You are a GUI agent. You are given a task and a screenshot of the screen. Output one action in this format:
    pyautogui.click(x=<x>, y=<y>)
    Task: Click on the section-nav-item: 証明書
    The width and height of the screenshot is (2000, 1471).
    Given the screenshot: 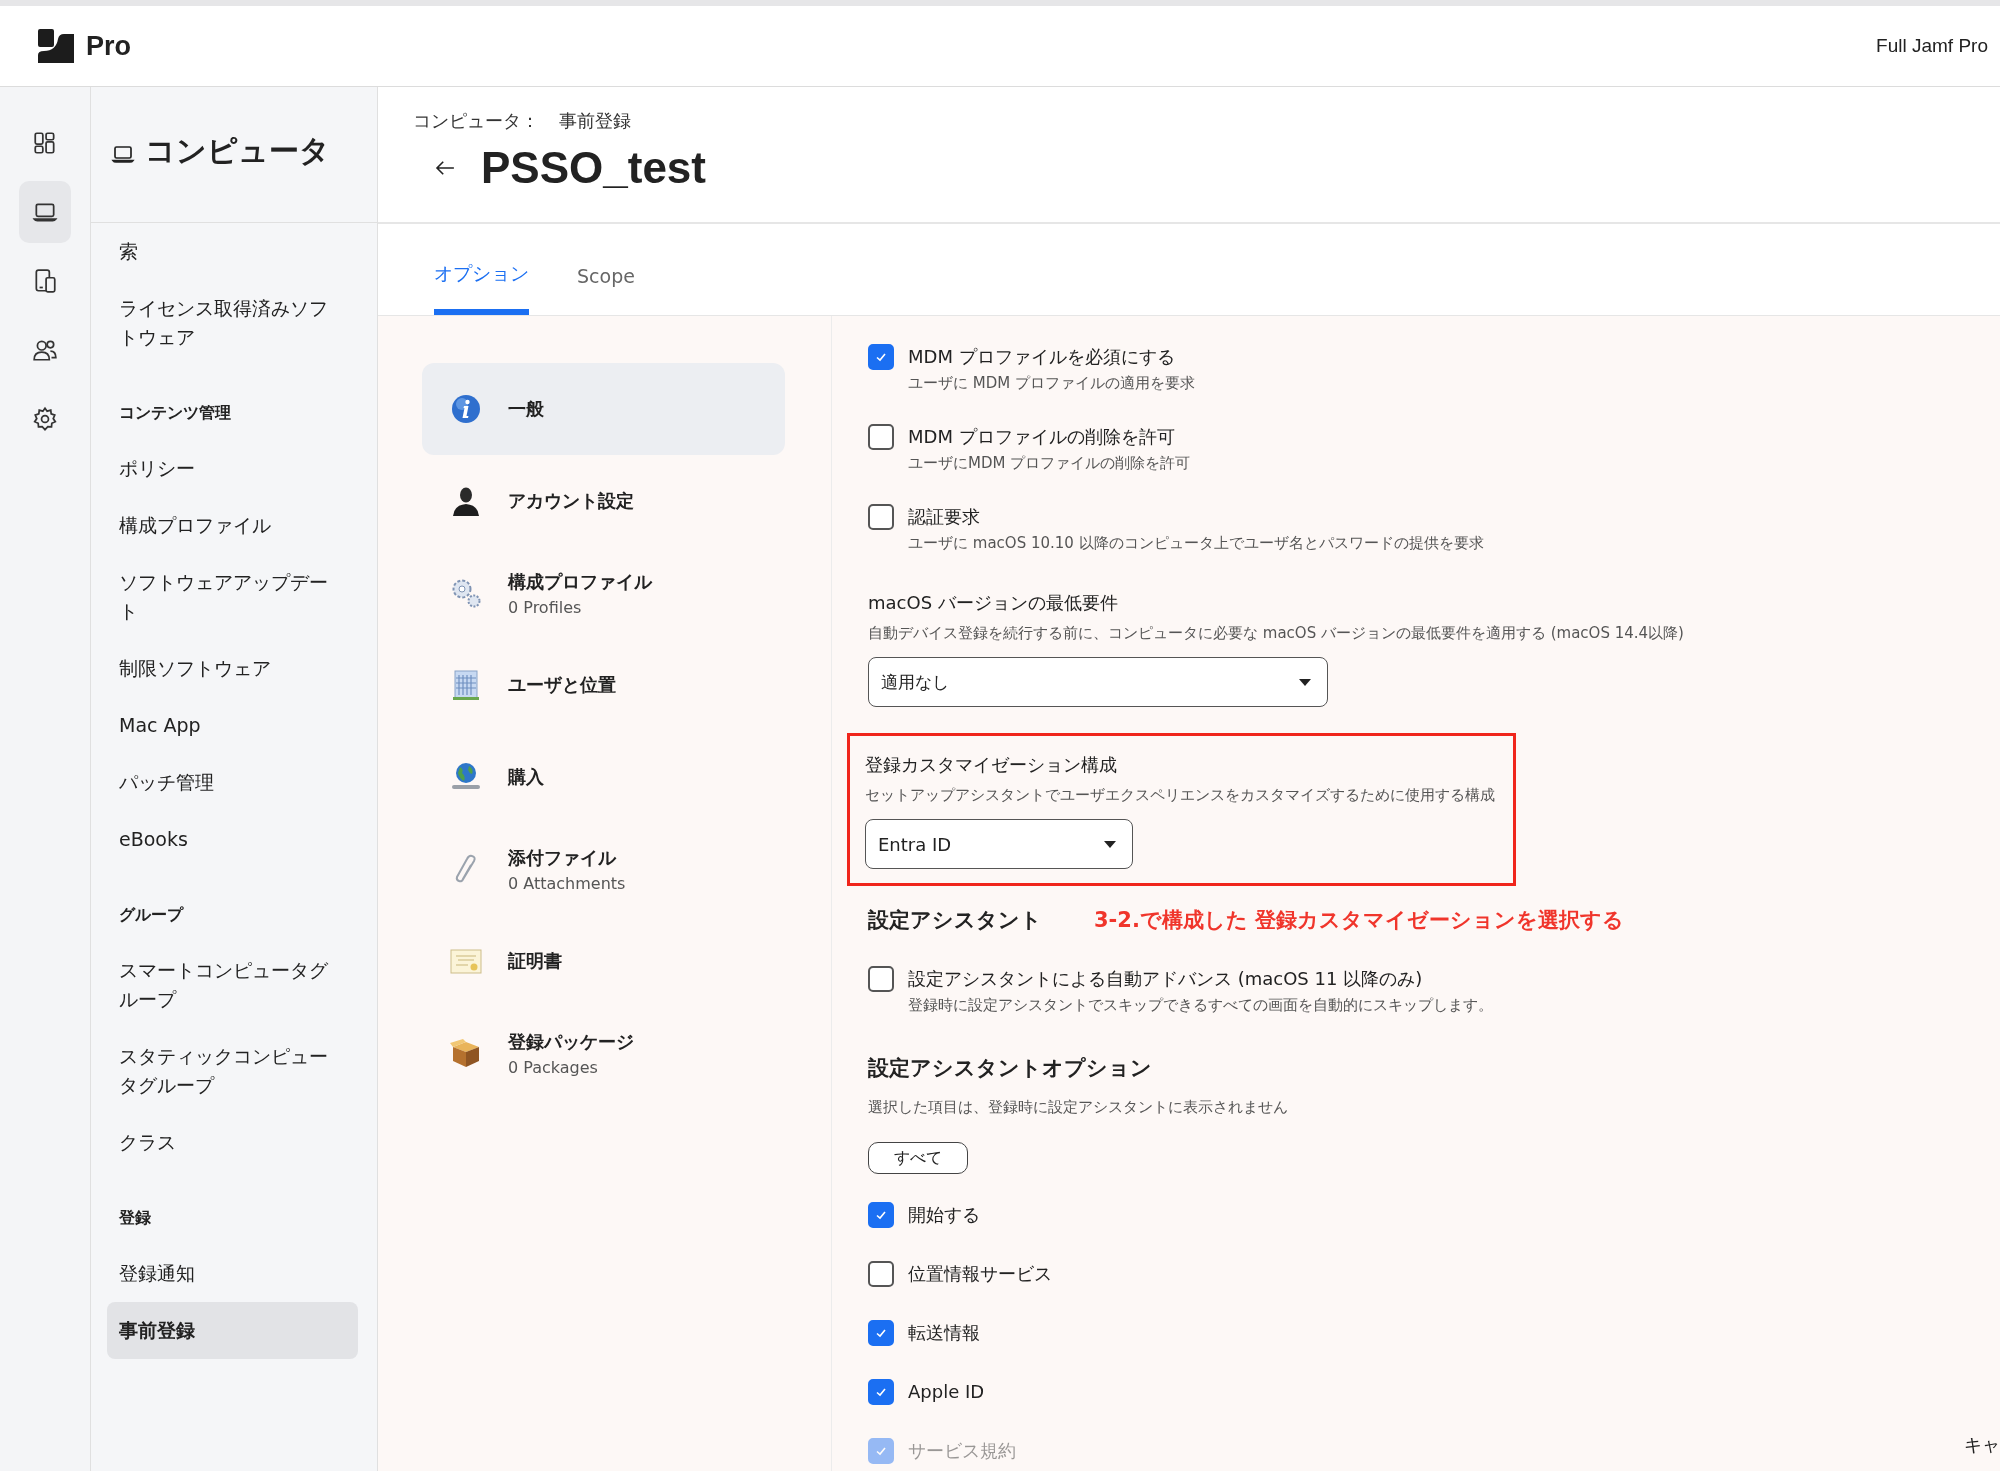 What is the action you would take?
    pyautogui.click(x=603, y=961)
    